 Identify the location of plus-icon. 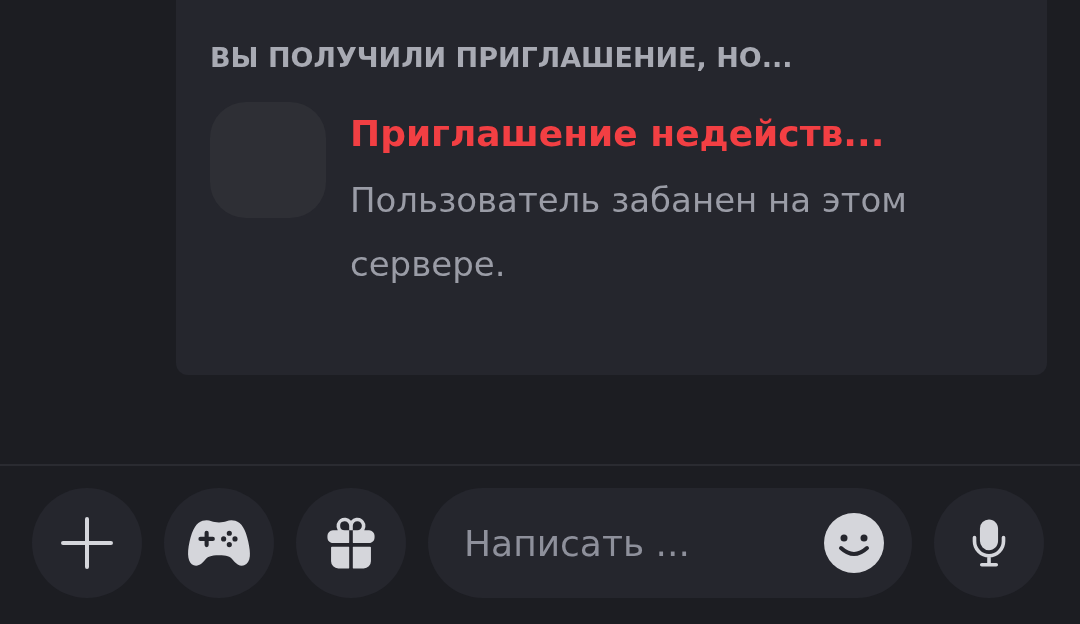
(87, 543).